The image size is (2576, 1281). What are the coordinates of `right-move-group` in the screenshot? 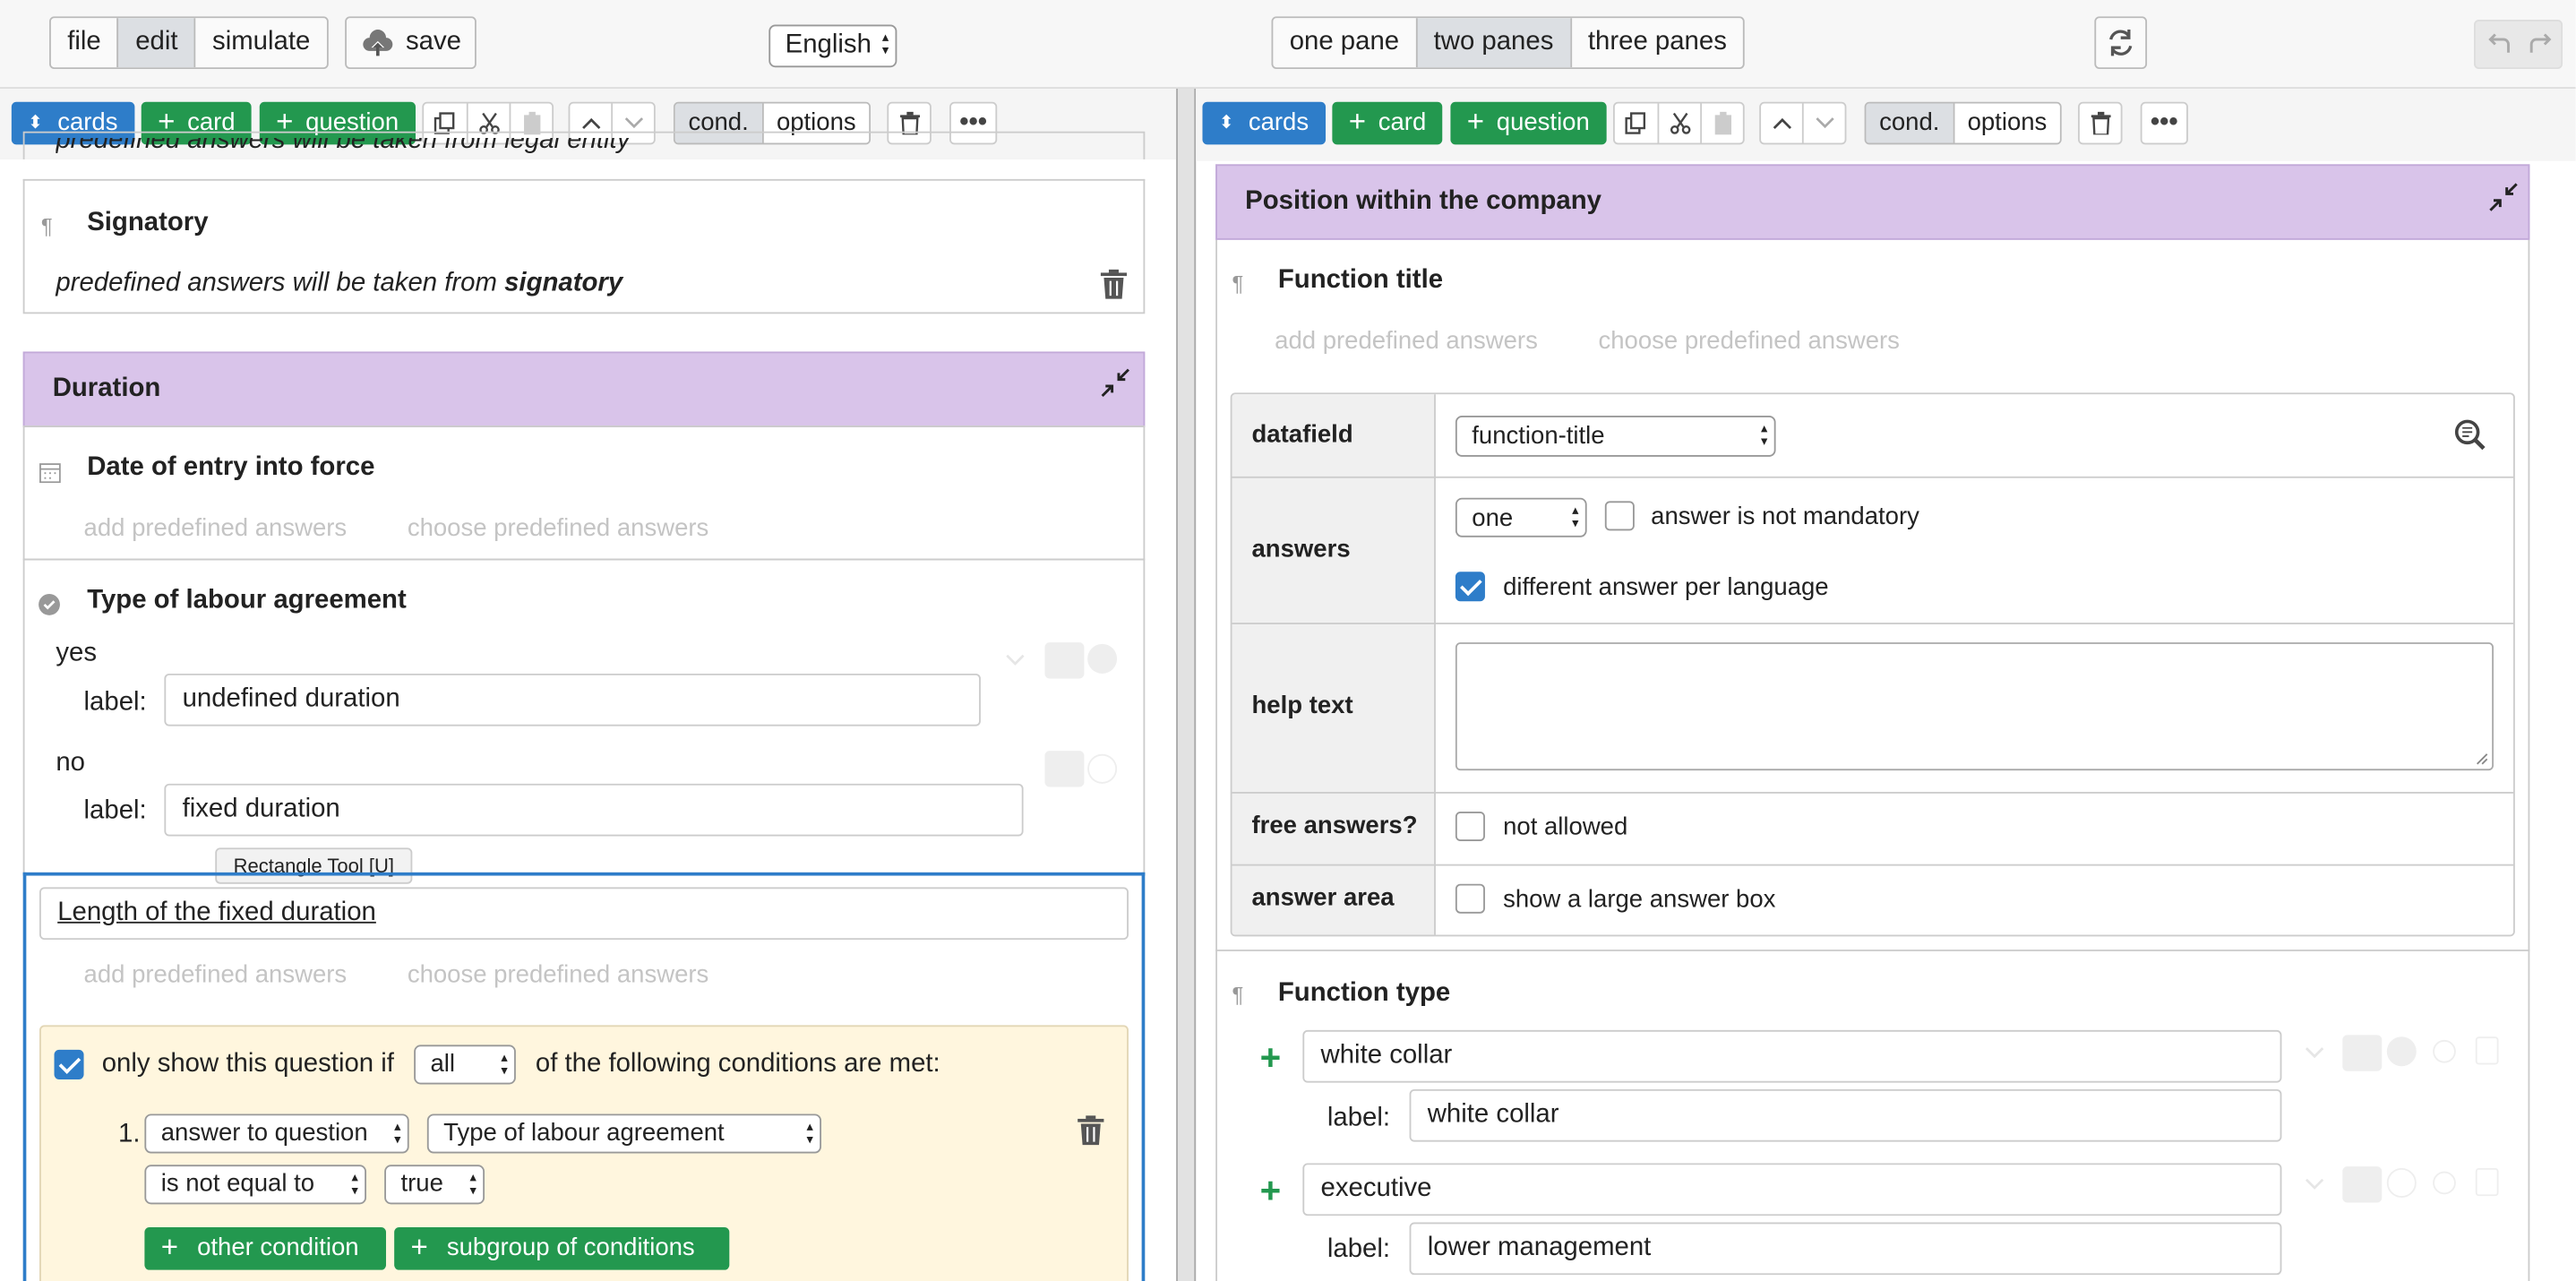 It's located at (1803, 123).